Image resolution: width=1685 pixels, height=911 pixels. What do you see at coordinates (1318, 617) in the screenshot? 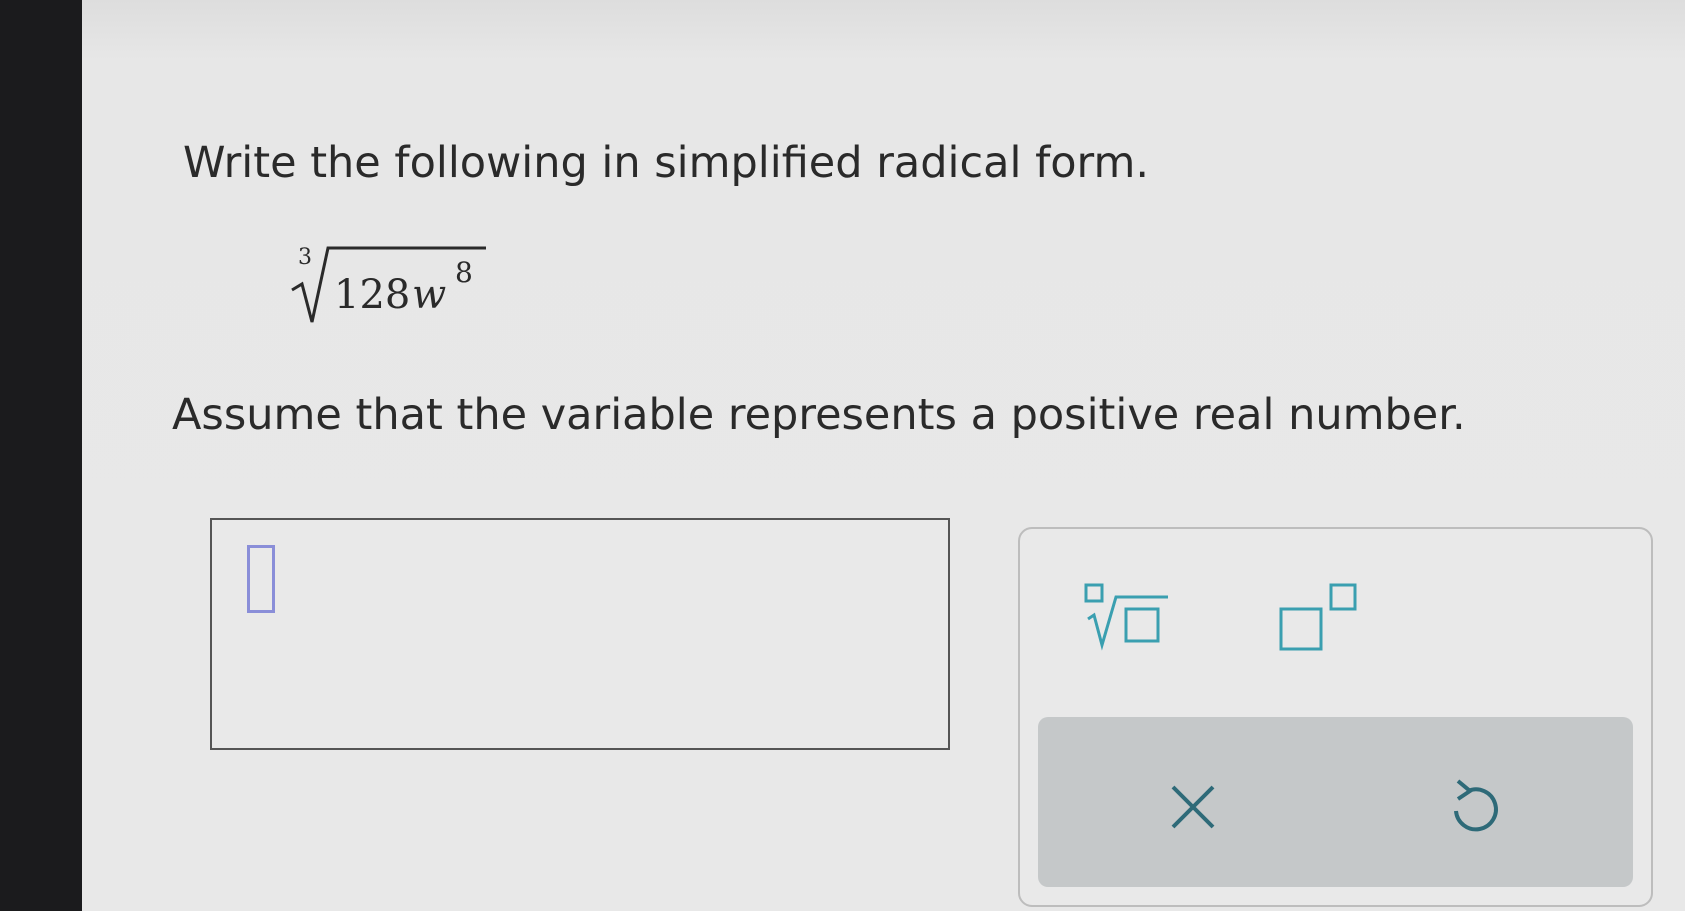
I see `superscript-icon` at bounding box center [1318, 617].